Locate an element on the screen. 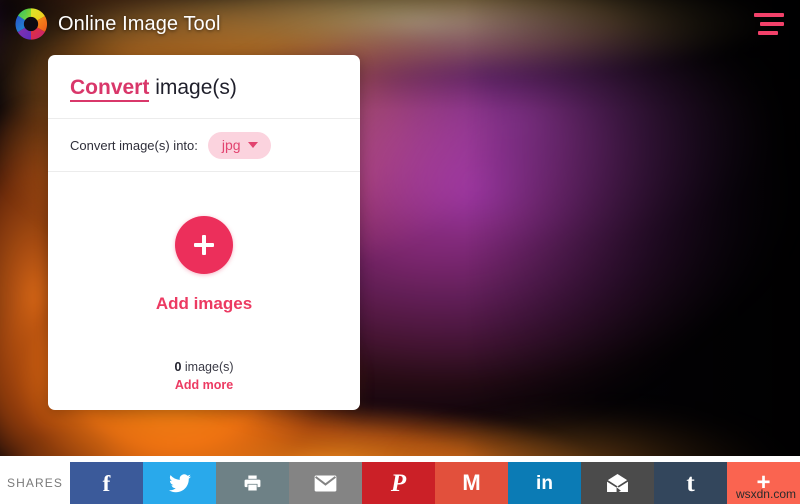  linkedin-icon: in is located at coordinates (544, 483).